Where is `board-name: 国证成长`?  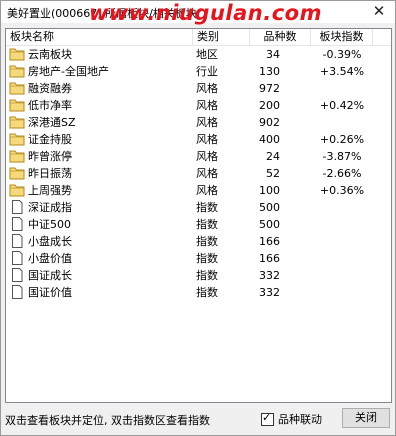
board-name: 国证成长 is located at coordinates (50, 275).